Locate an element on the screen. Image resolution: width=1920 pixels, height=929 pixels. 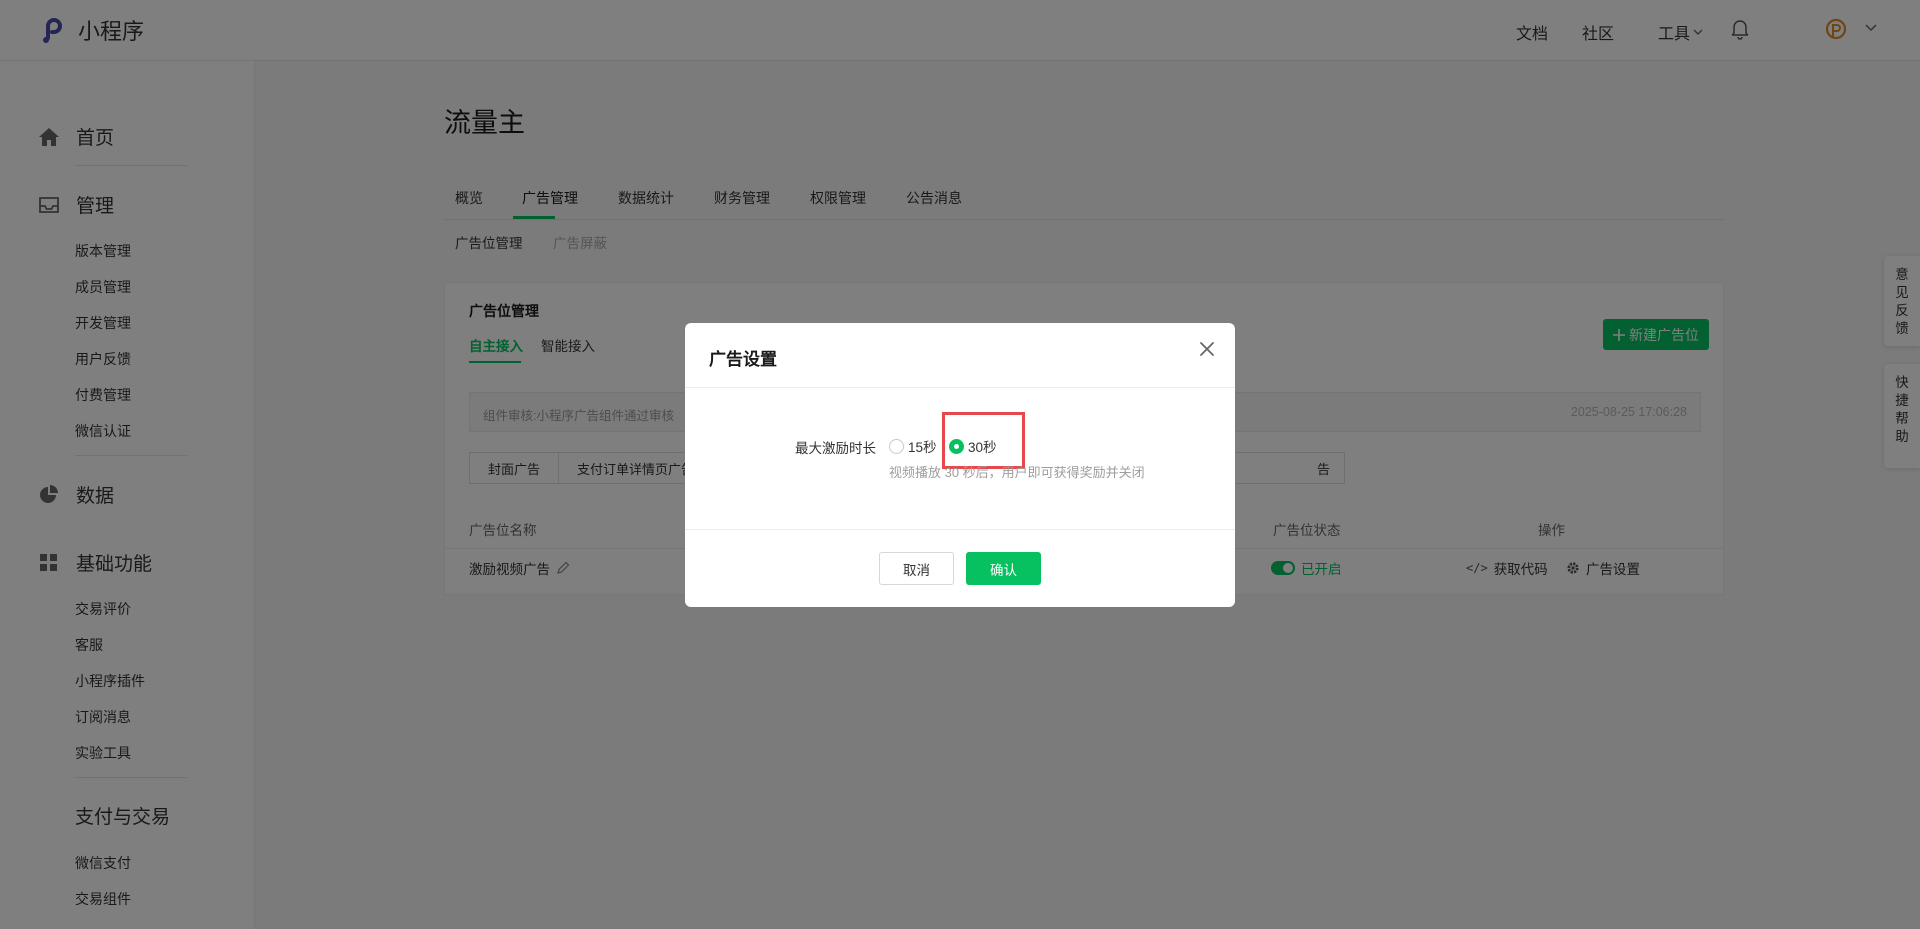
max-reward-duration-label: 最大激励时长 is located at coordinates (835, 448).